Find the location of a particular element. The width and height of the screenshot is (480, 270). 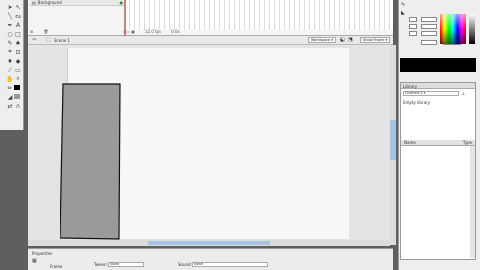

oval-tool-icon: ○ is located at coordinates (10, 34).